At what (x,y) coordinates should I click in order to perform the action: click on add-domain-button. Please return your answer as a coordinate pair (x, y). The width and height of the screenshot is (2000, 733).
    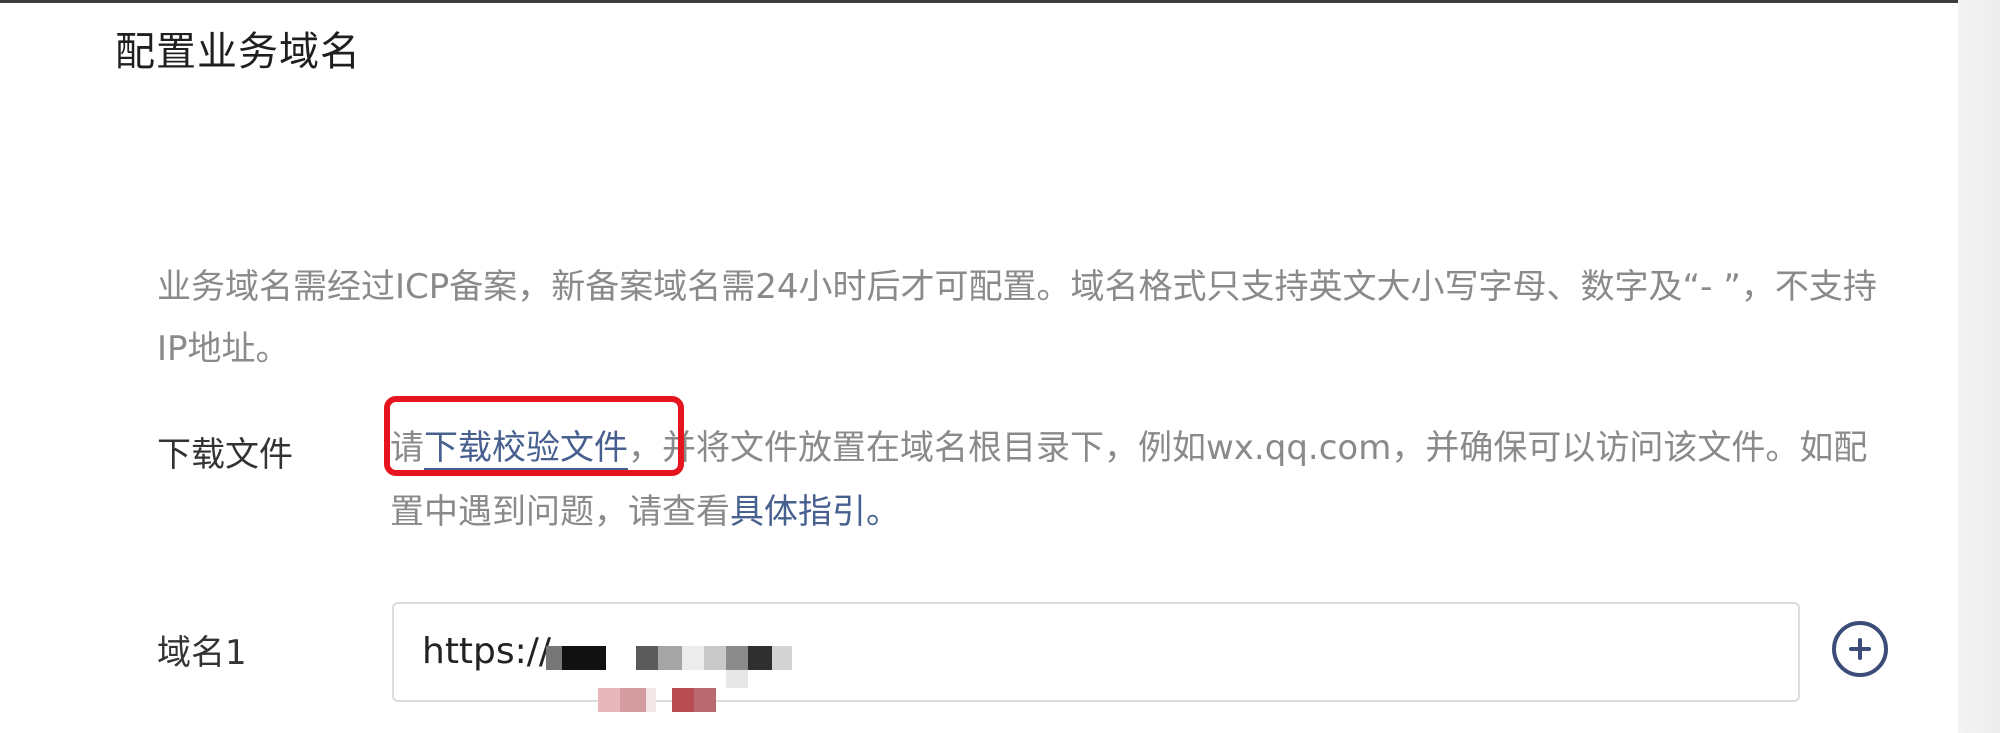
    Looking at the image, I should click on (1860, 649).